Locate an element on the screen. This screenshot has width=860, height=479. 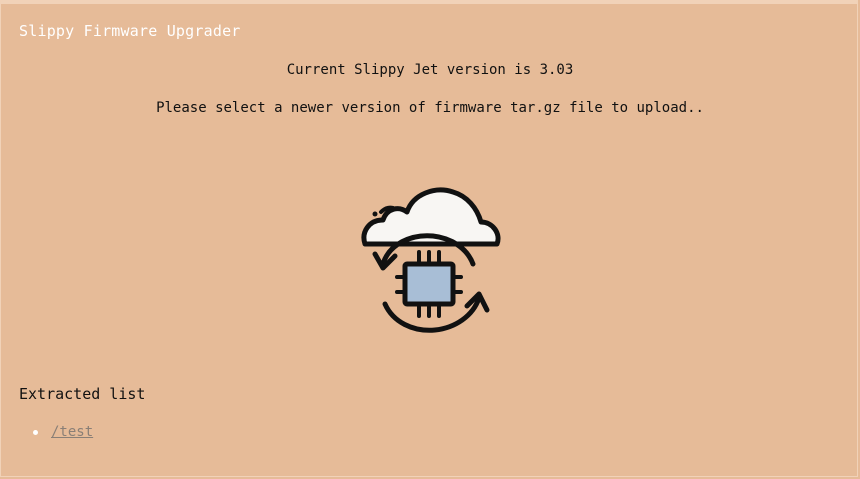
list-item: /test is located at coordinates (63, 432).